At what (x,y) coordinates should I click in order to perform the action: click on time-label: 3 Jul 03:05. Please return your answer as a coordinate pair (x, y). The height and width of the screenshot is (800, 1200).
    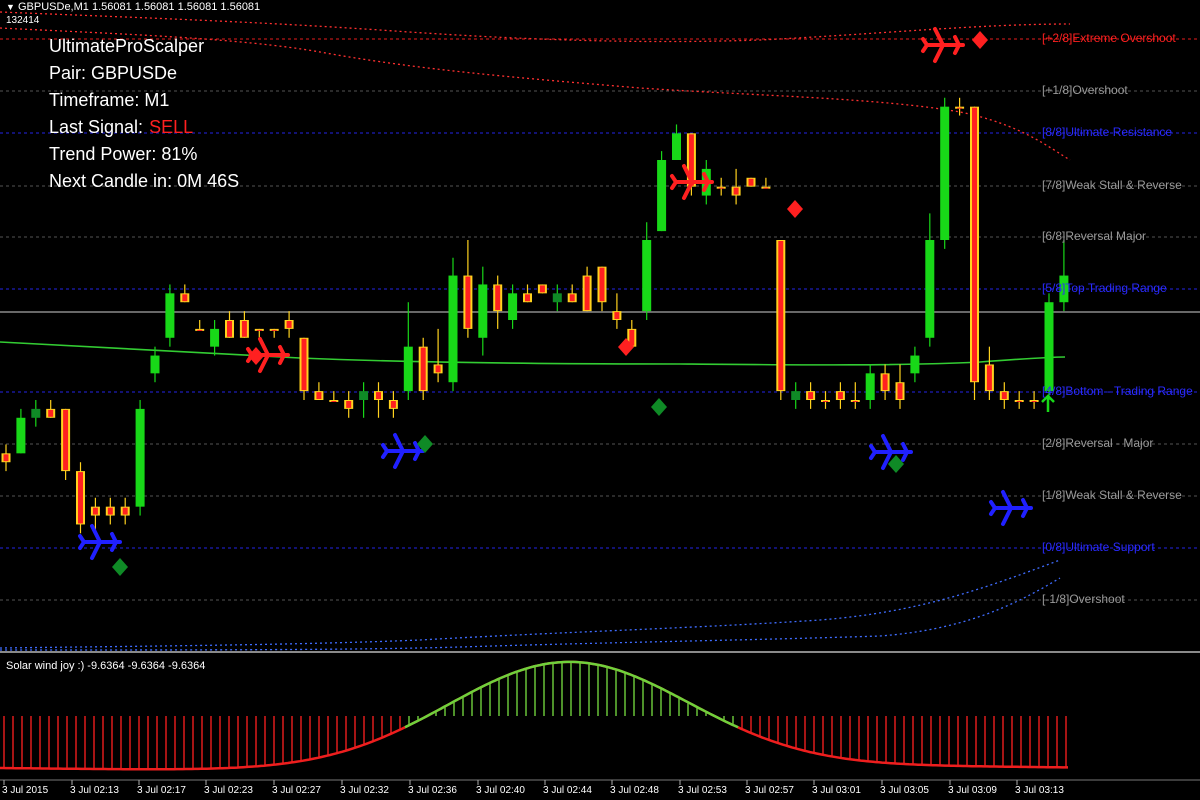
    Looking at the image, I should click on (904, 790).